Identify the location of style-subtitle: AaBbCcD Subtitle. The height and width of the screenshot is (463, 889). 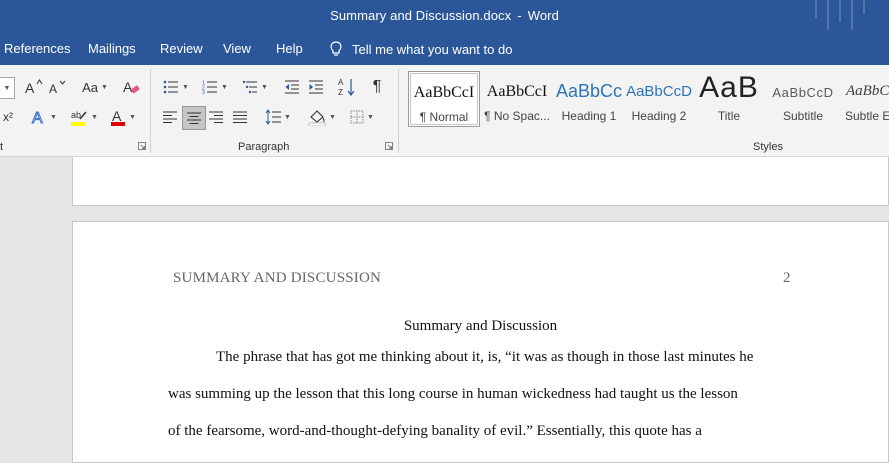
(803, 98).